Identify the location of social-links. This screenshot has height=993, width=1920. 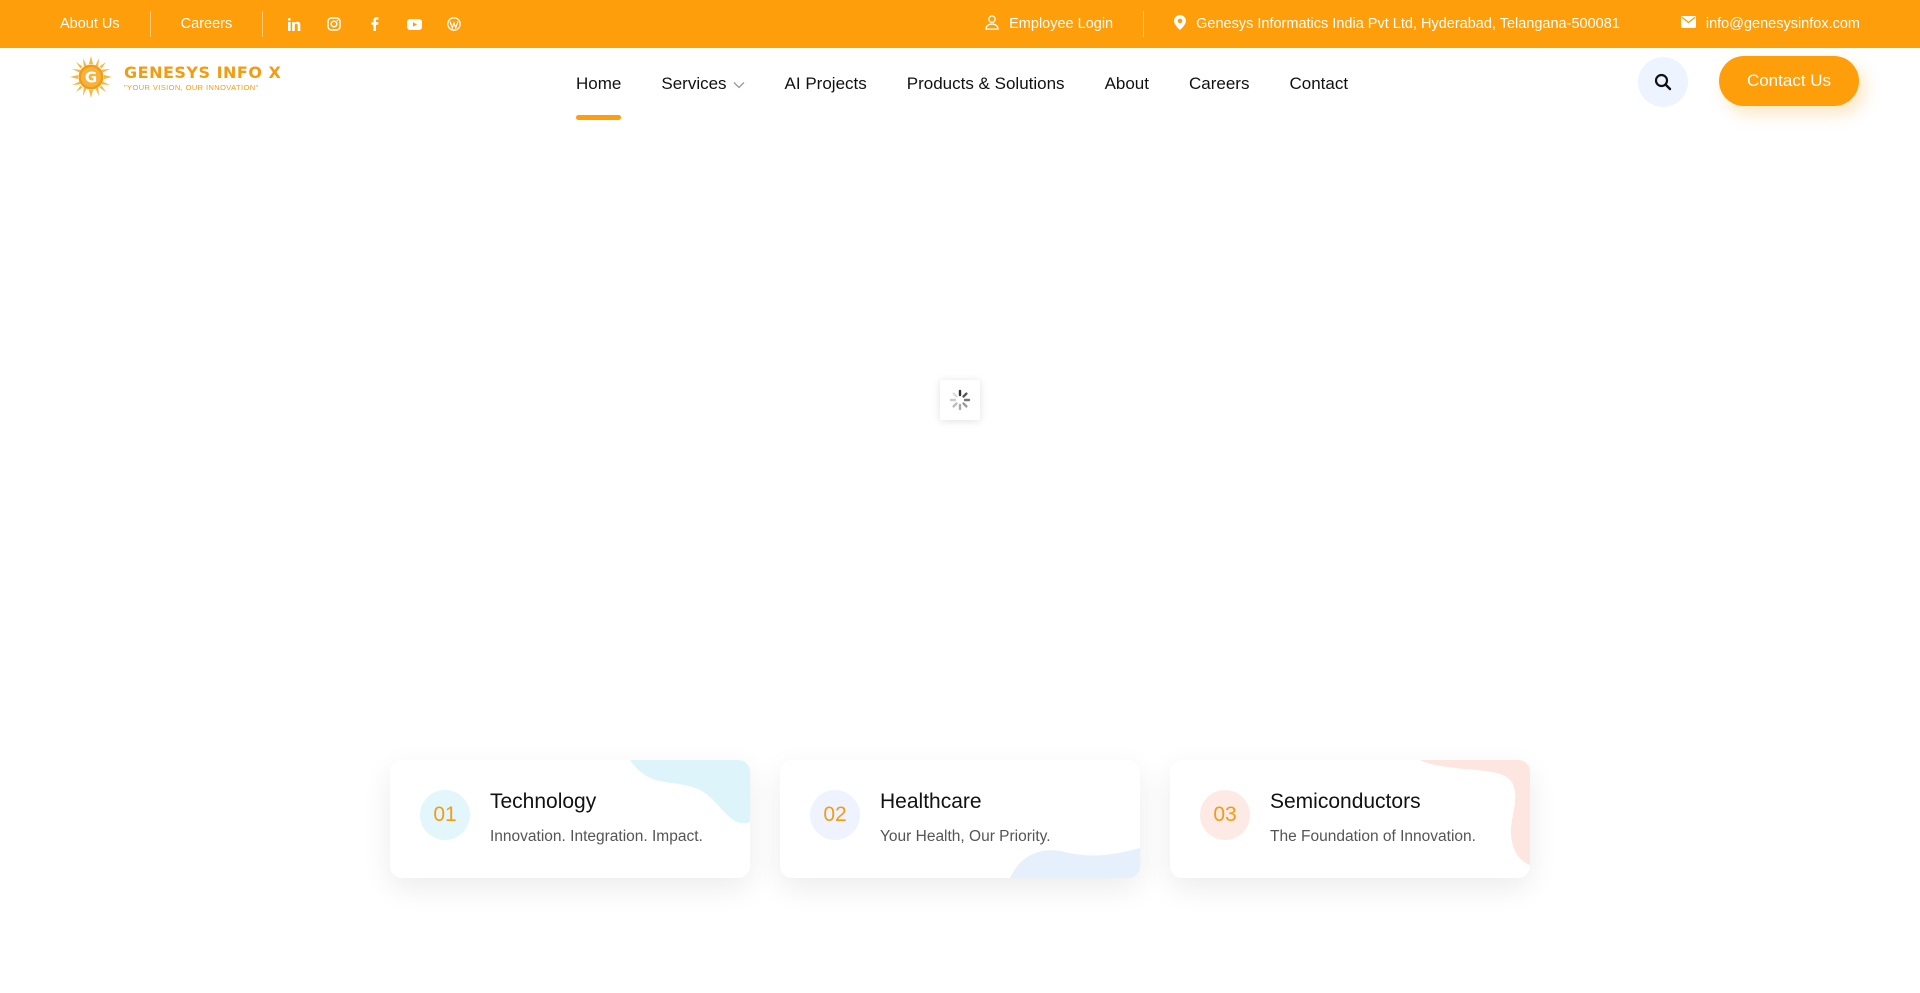
(374, 24).